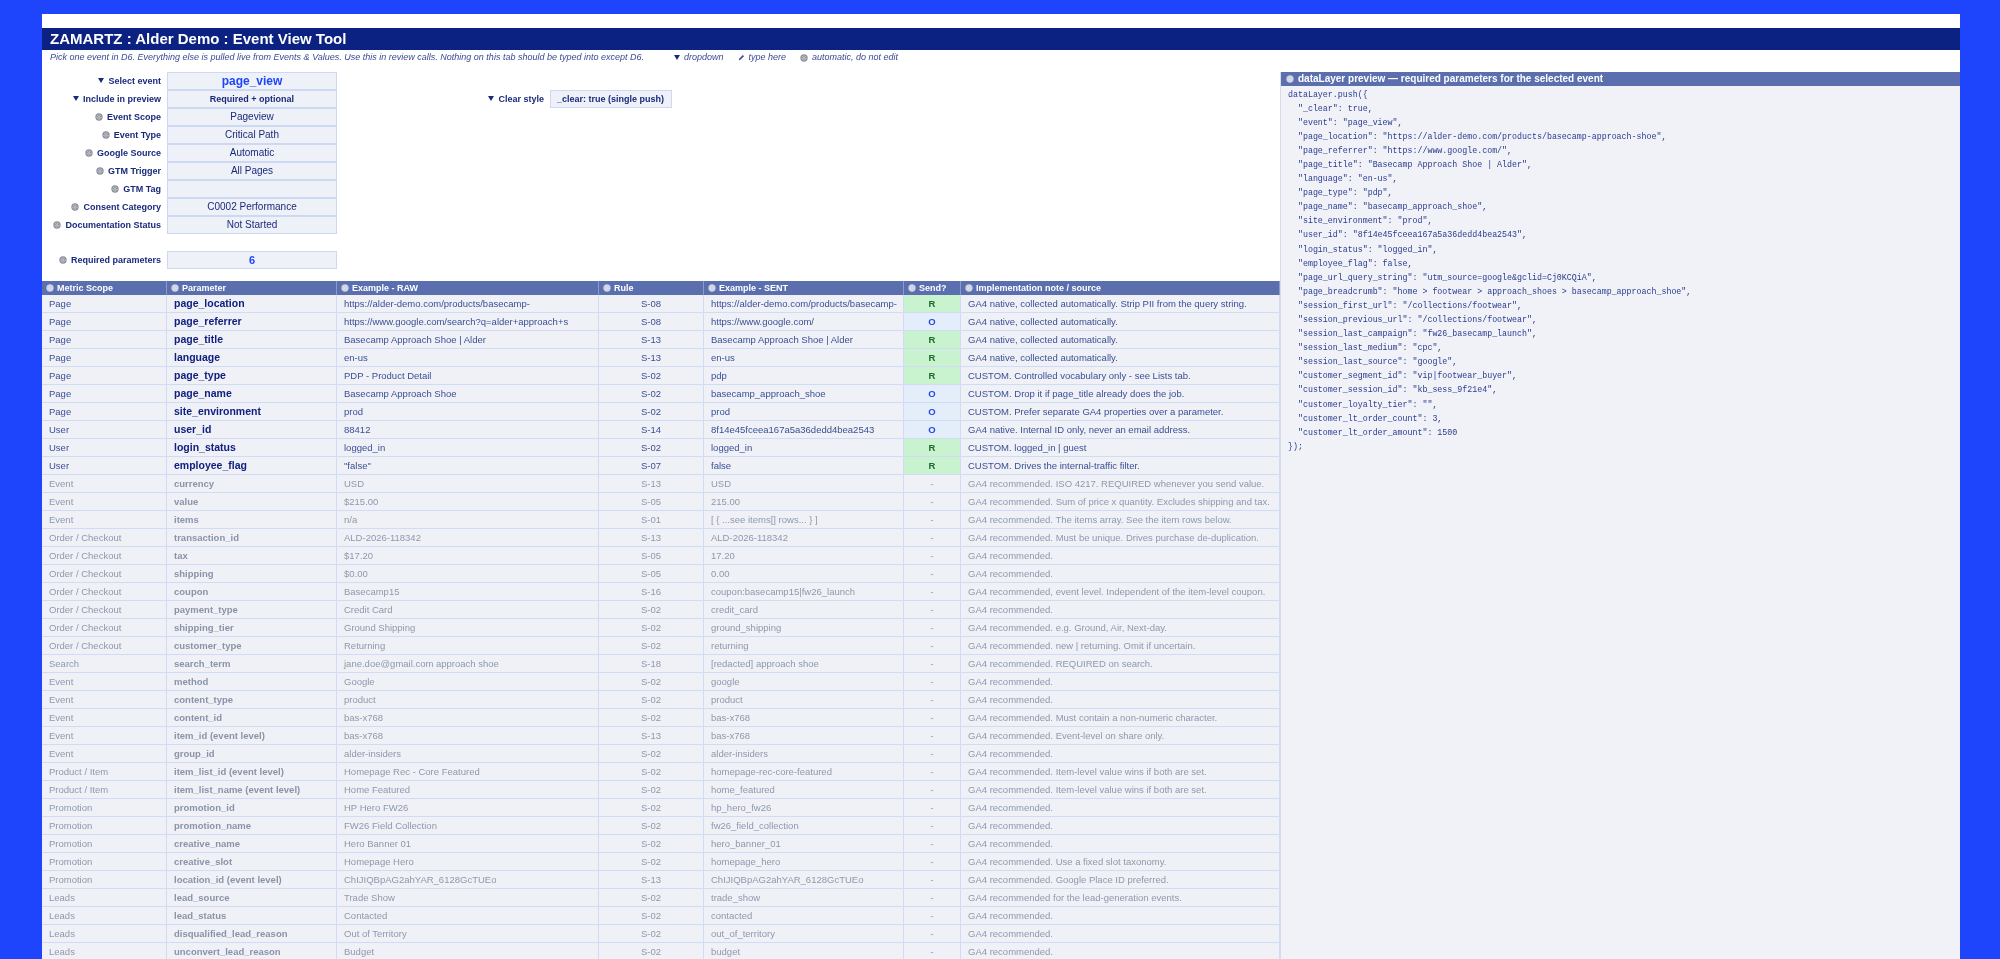 Image resolution: width=2000 pixels, height=959 pixels. What do you see at coordinates (651, 663) in the screenshot?
I see `table-cell: S-18` at bounding box center [651, 663].